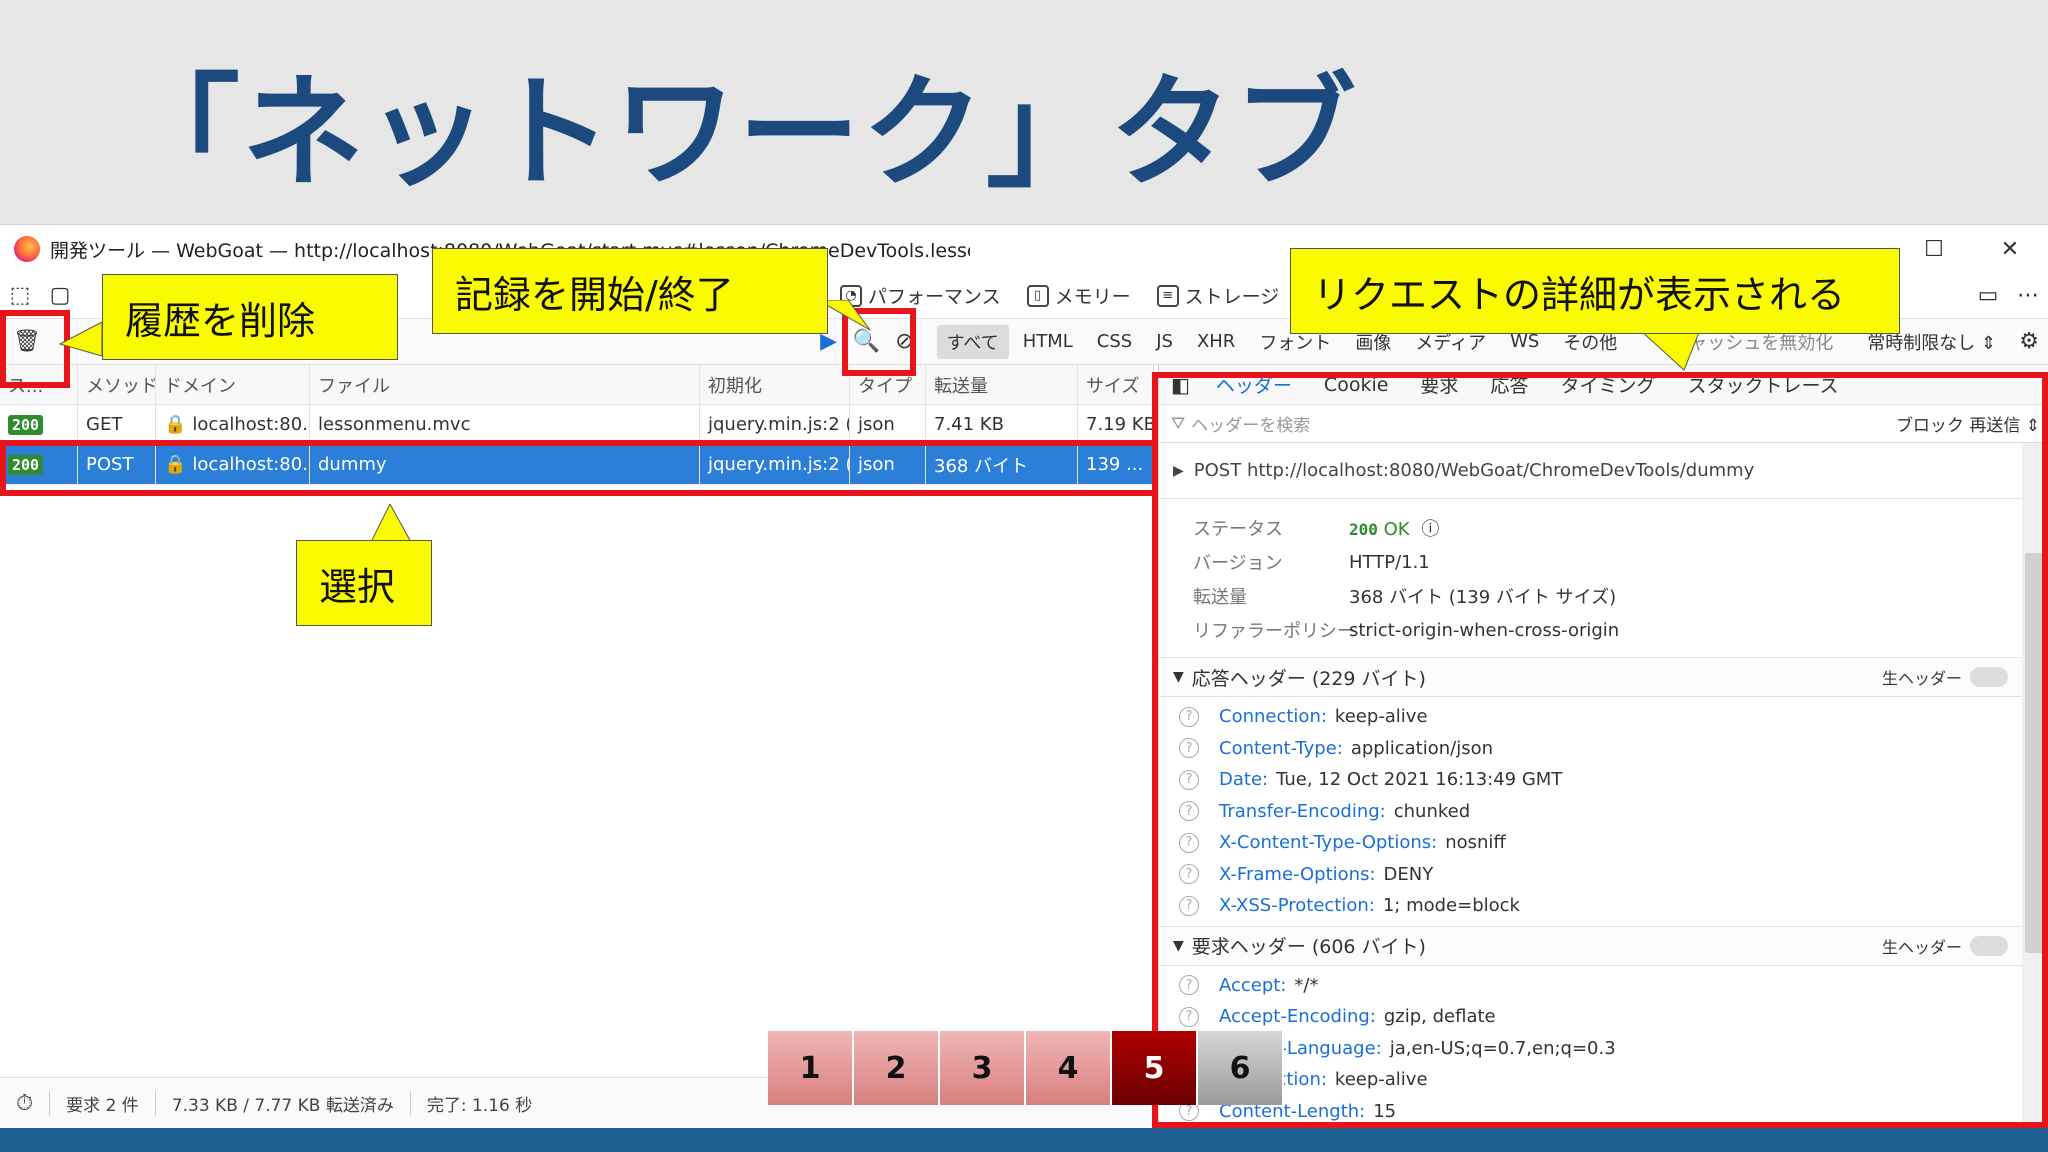 The width and height of the screenshot is (2048, 1152). Describe the element at coordinates (1002, 384) in the screenshot. I see `col-transferred: 転送量` at that location.